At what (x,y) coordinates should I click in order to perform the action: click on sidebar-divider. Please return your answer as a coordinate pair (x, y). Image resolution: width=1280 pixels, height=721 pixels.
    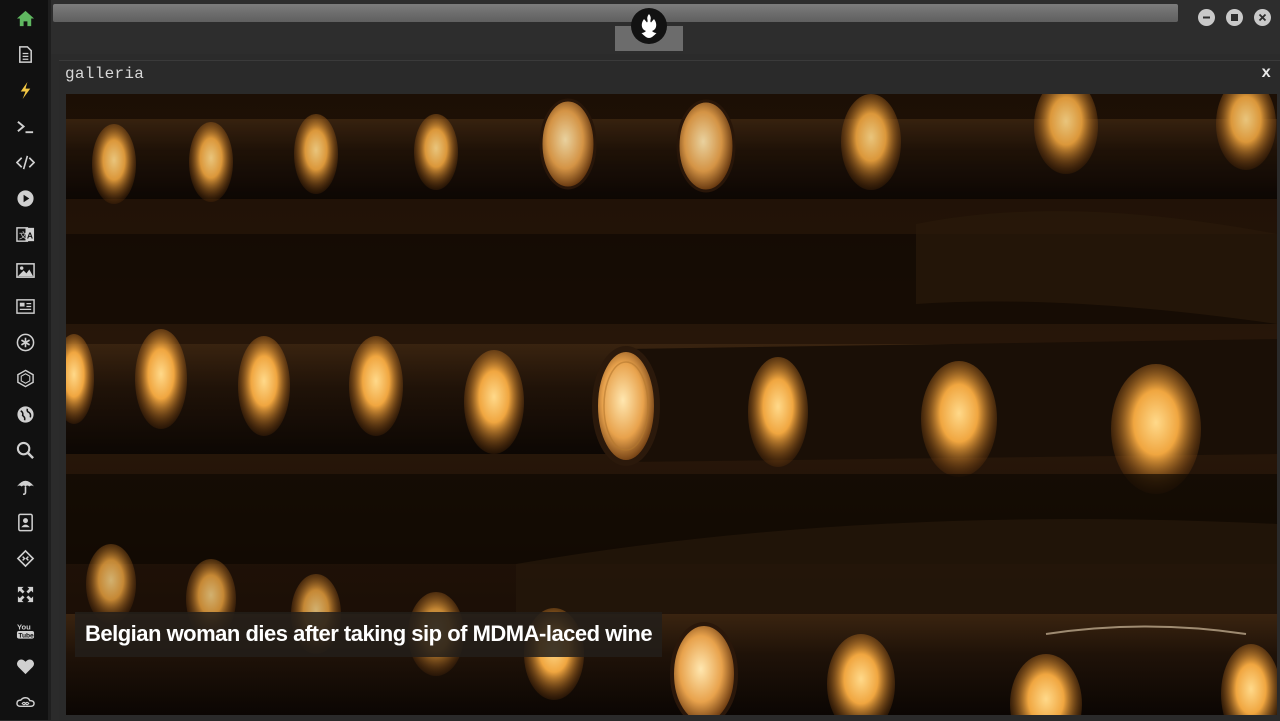
    Looking at the image, I should click on (49, 360).